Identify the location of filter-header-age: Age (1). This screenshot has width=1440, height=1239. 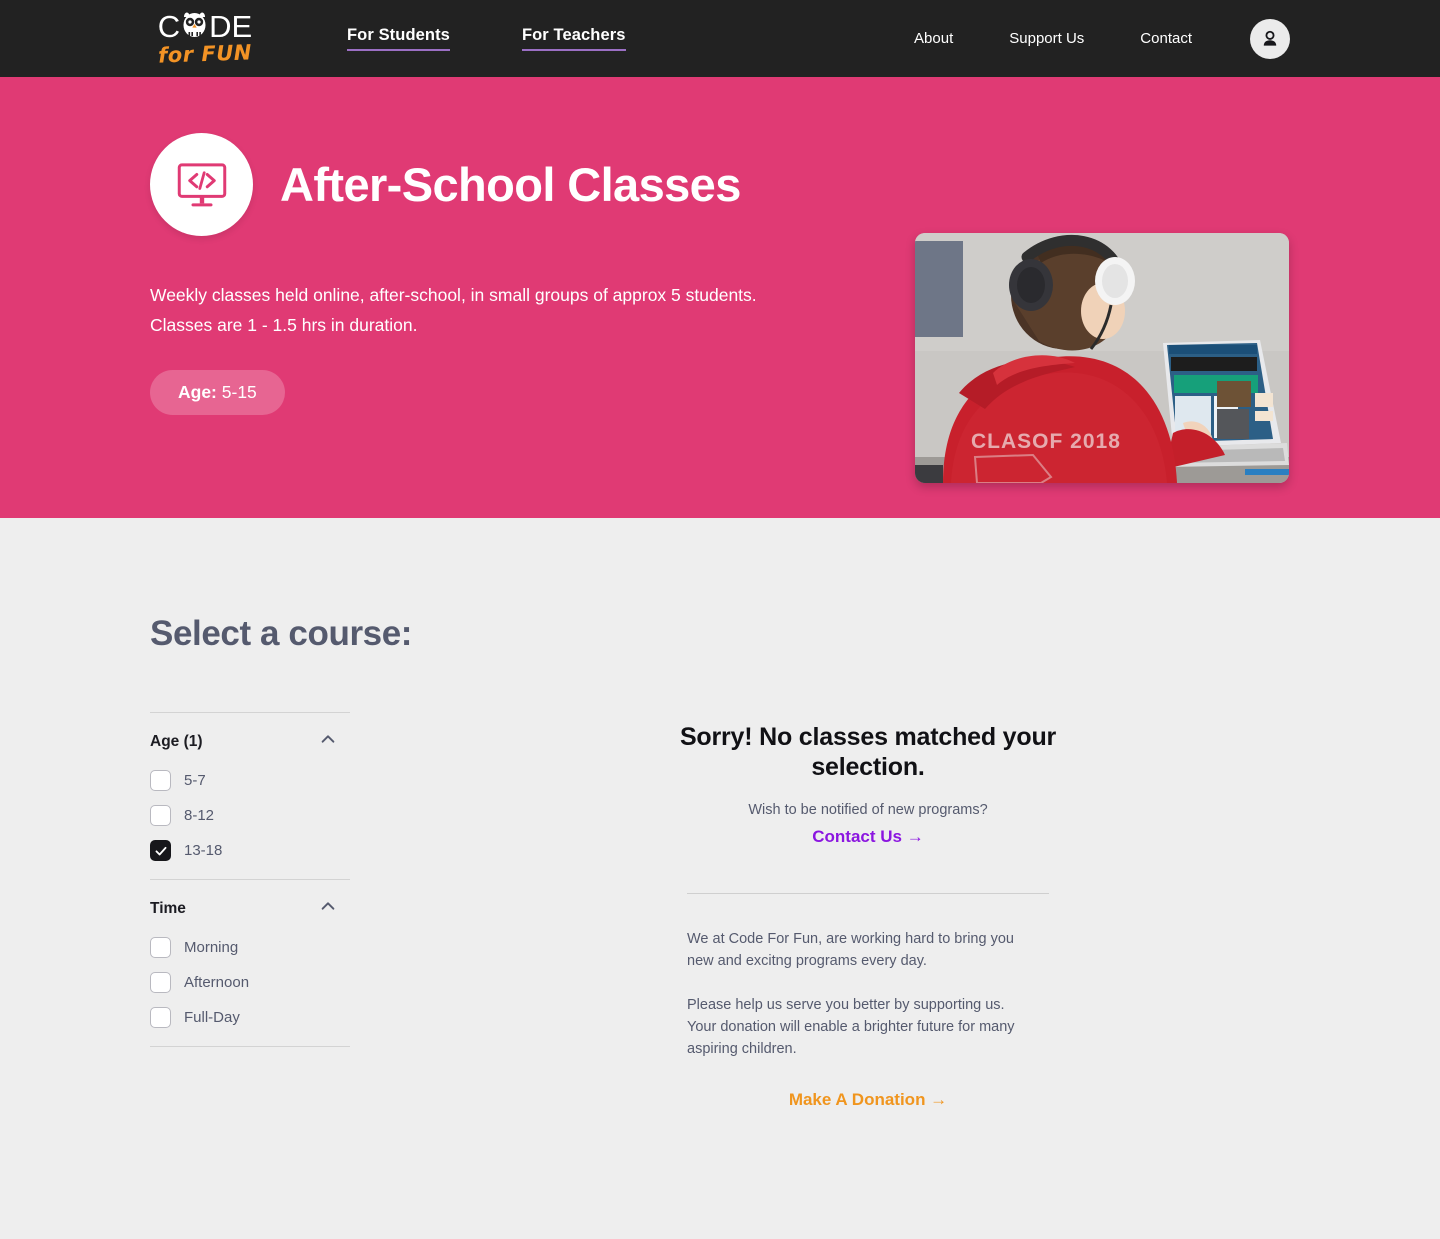
(250, 741).